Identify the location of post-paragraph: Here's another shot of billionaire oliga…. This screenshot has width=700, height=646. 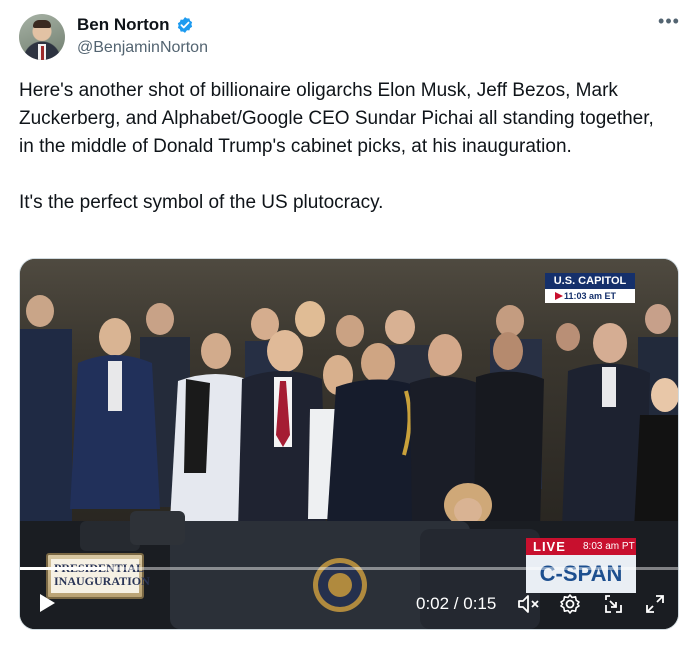
(336, 118).